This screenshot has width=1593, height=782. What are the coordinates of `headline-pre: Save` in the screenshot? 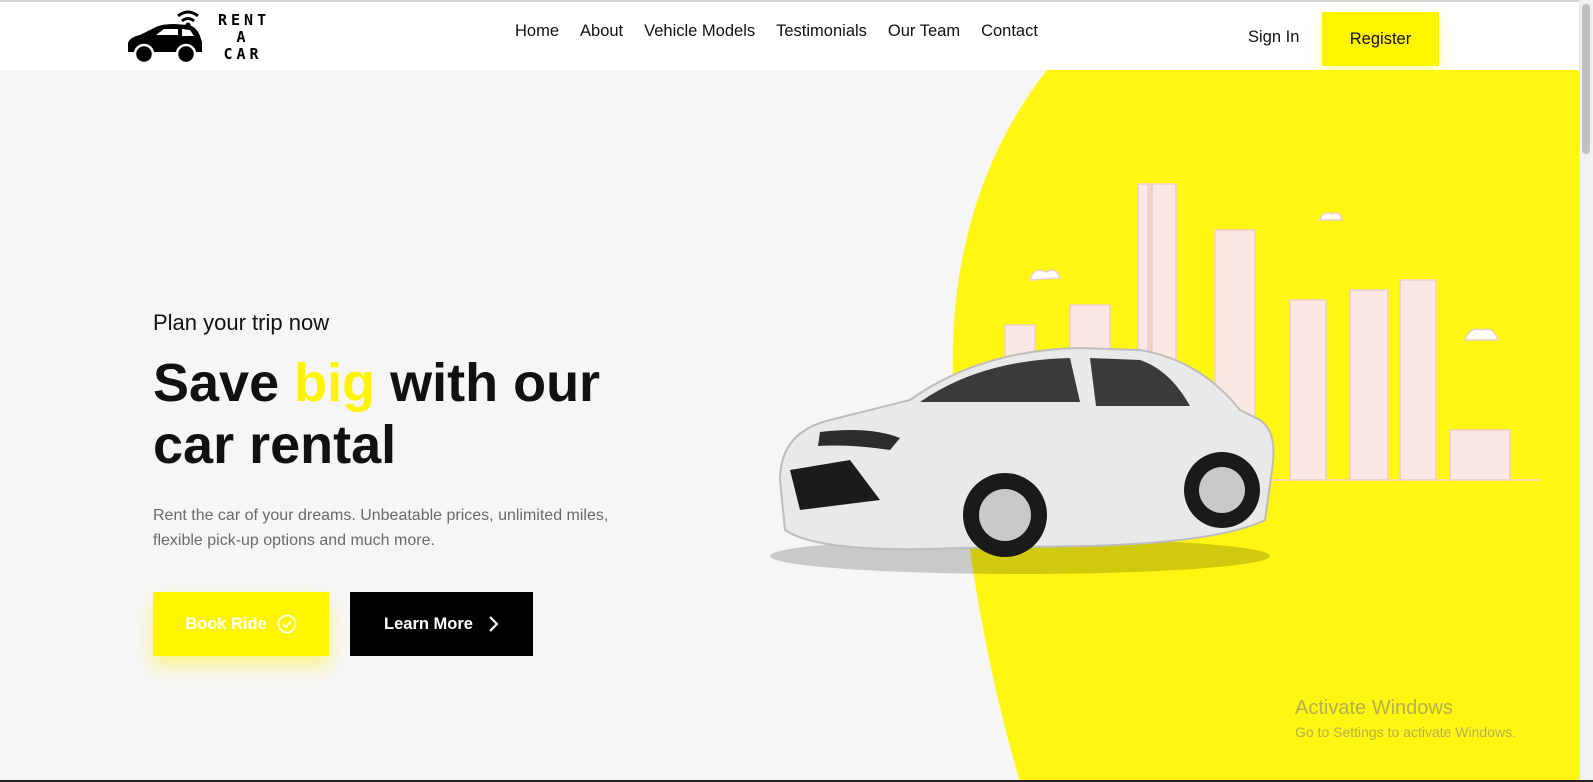 It's located at (224, 383).